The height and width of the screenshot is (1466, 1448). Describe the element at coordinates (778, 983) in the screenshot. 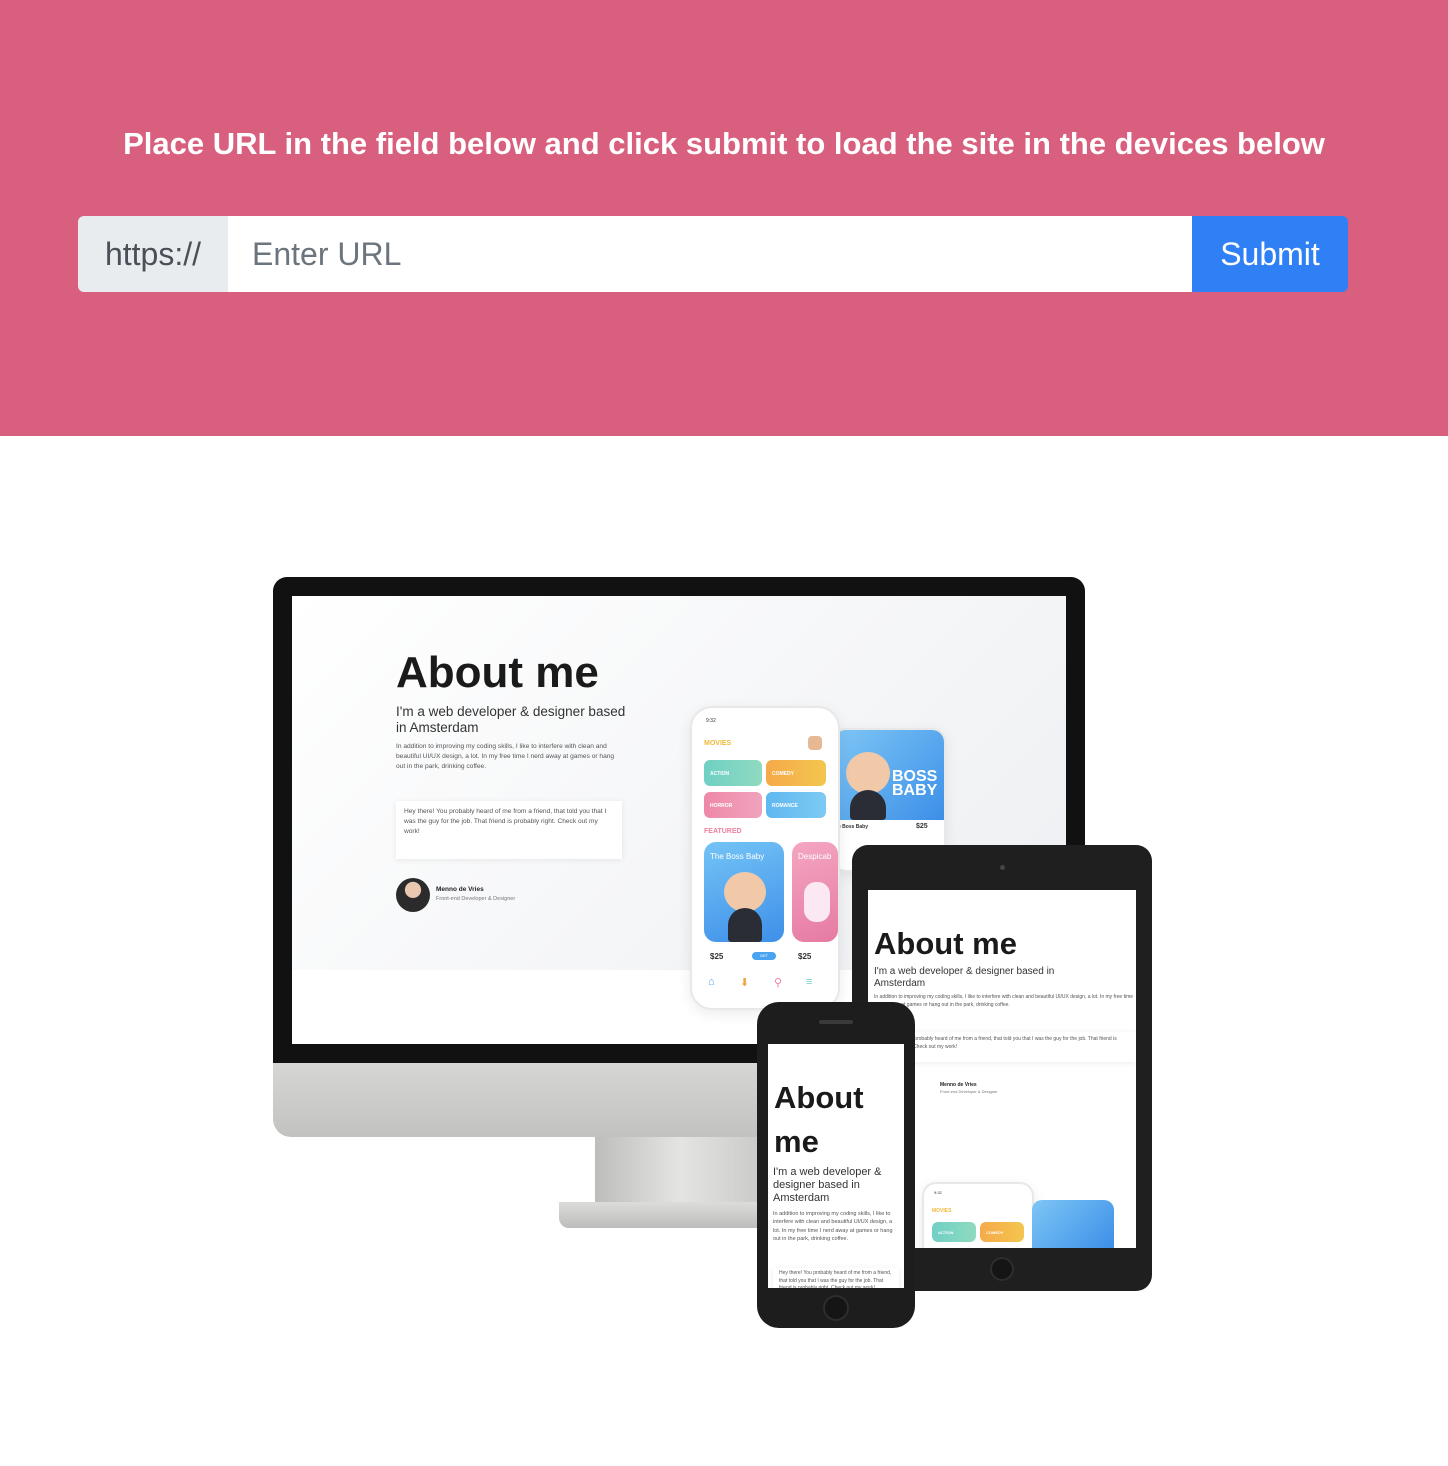

I see `search-icon: ⚲` at that location.